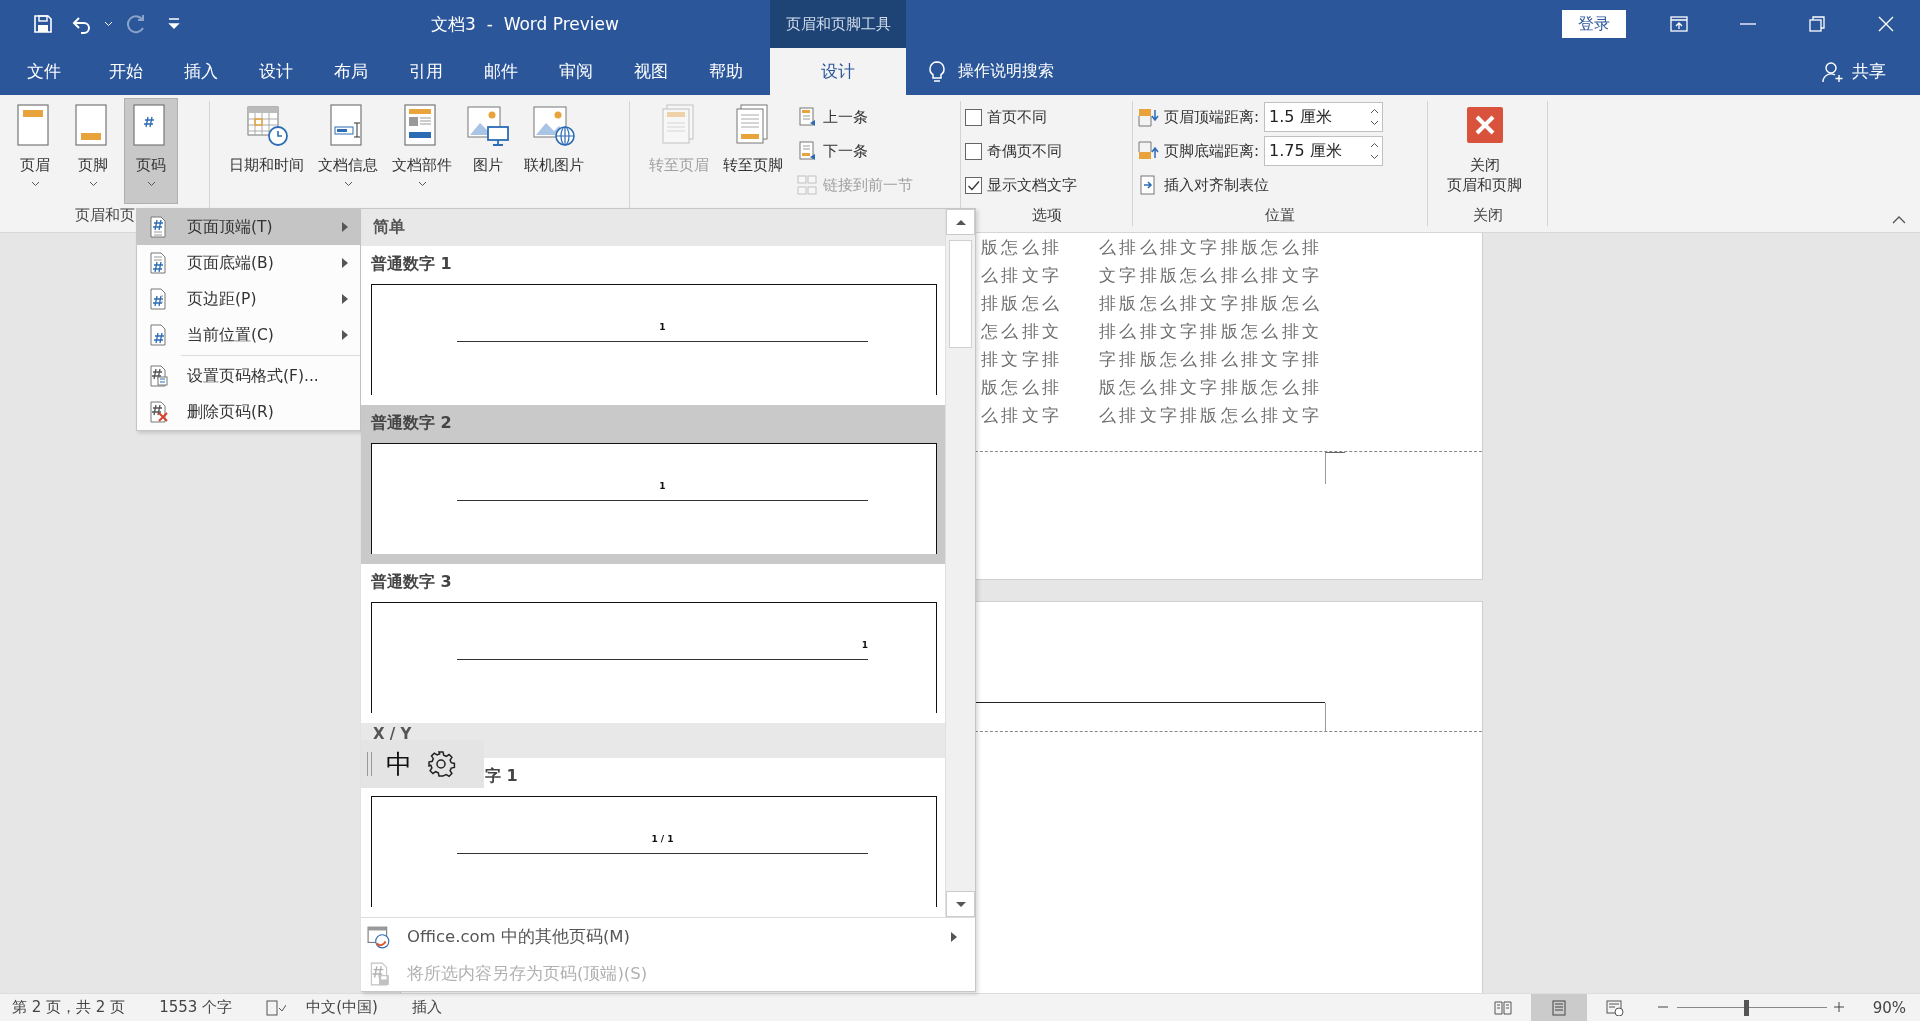 The width and height of the screenshot is (1920, 1021). I want to click on collapse-ribbon-icon, so click(1899, 219).